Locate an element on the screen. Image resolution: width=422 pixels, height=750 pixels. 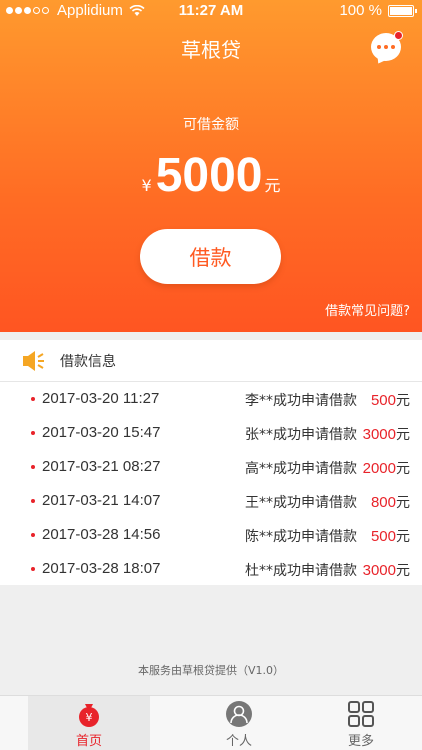
faq-link: 借款常见问题? is located at coordinates (367, 309).